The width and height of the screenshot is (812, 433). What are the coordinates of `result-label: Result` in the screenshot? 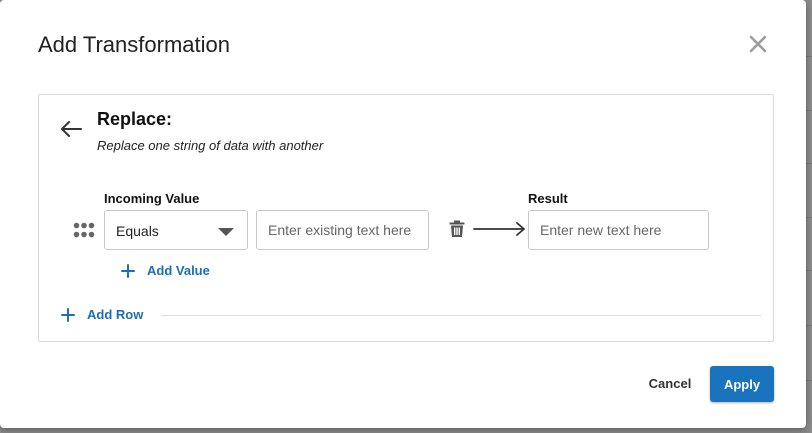 It's located at (548, 198).